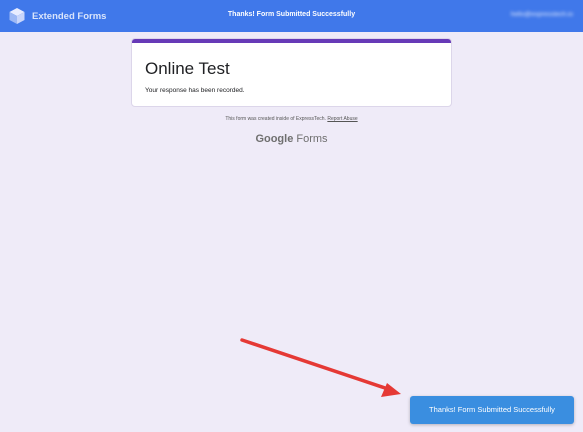  What do you see at coordinates (187, 68) in the screenshot?
I see `form-title: Online Test` at bounding box center [187, 68].